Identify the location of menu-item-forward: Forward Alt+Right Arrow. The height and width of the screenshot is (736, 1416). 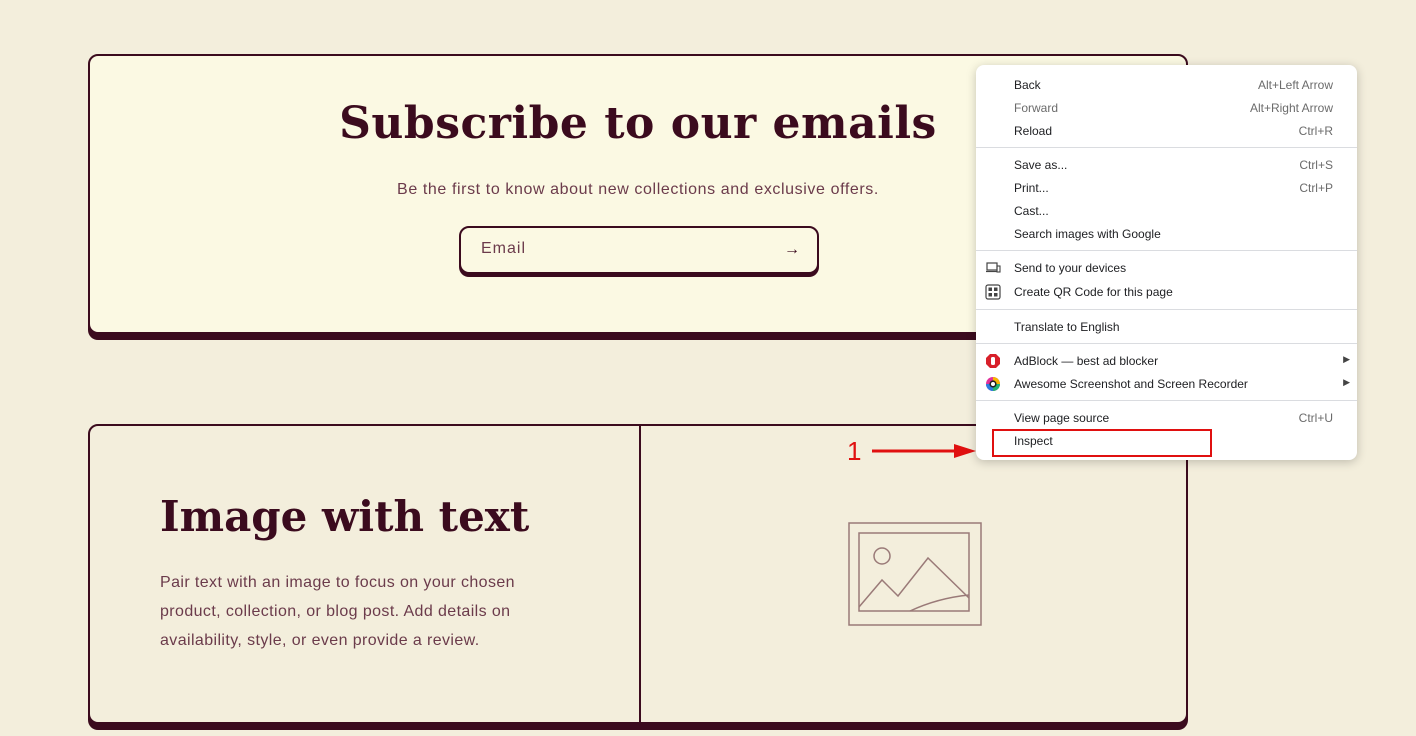
(1166, 108).